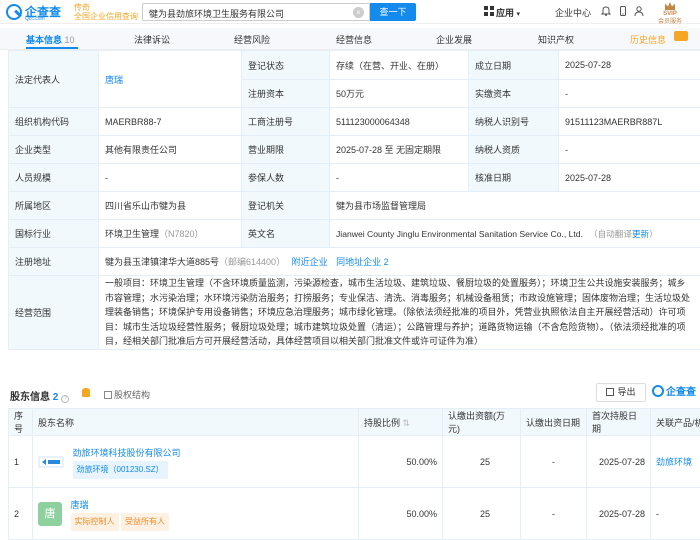 This screenshot has height=540, width=700. What do you see at coordinates (407, 423) in the screenshot?
I see `sort-icon: ⇅` at bounding box center [407, 423].